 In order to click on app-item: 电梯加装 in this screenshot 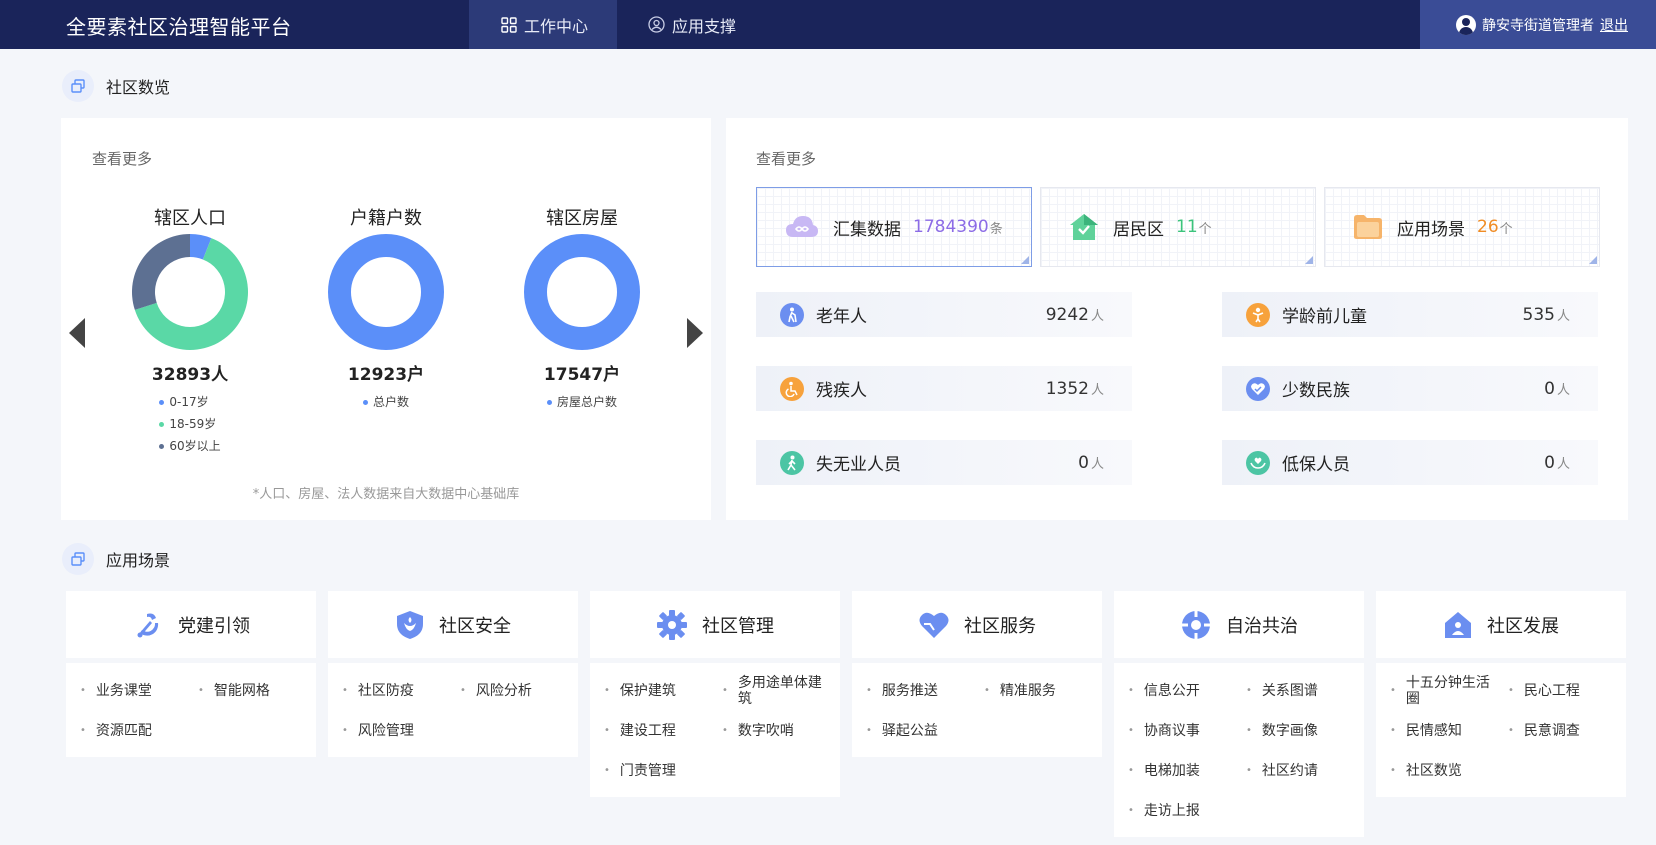, I will do `click(1187, 771)`.